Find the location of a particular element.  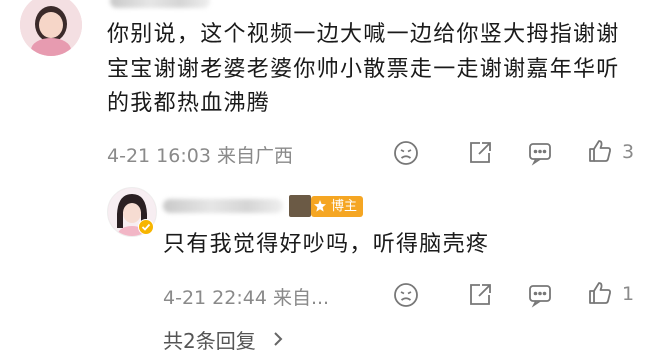

commenter-name-blurred is located at coordinates (160, 4).